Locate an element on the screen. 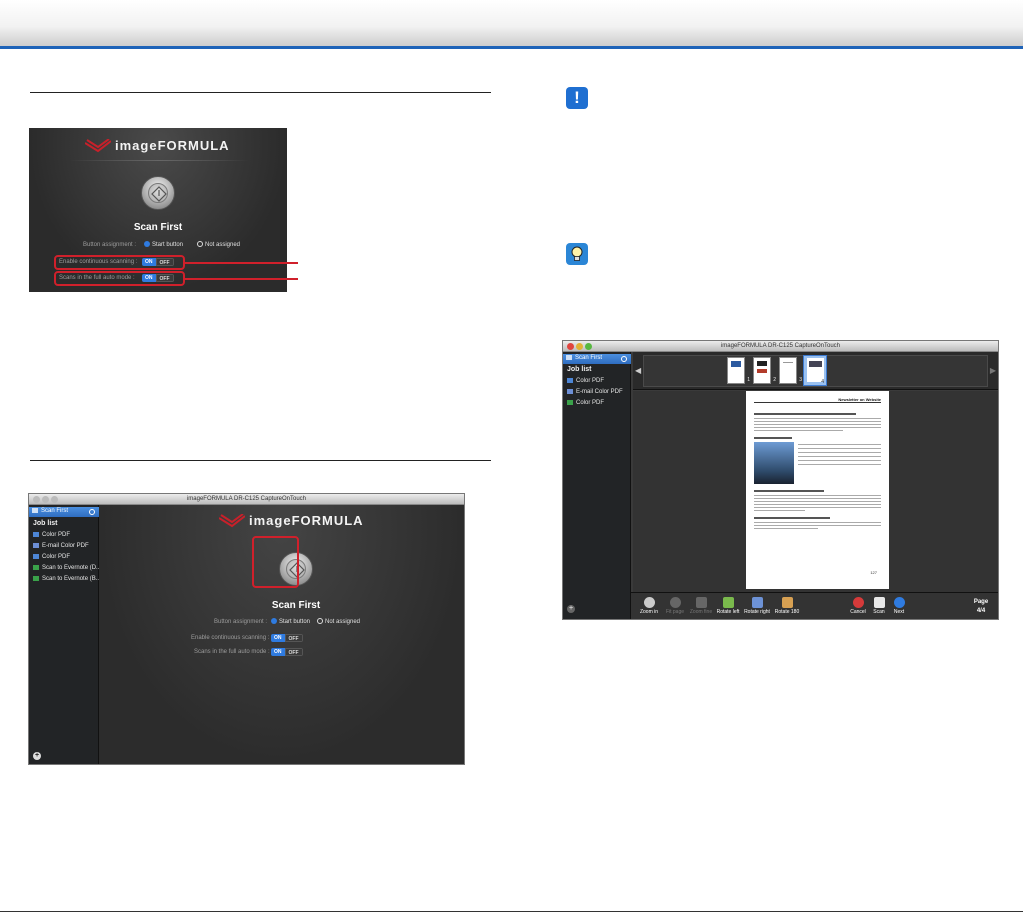  document-page-number: 127 is located at coordinates (873, 572).